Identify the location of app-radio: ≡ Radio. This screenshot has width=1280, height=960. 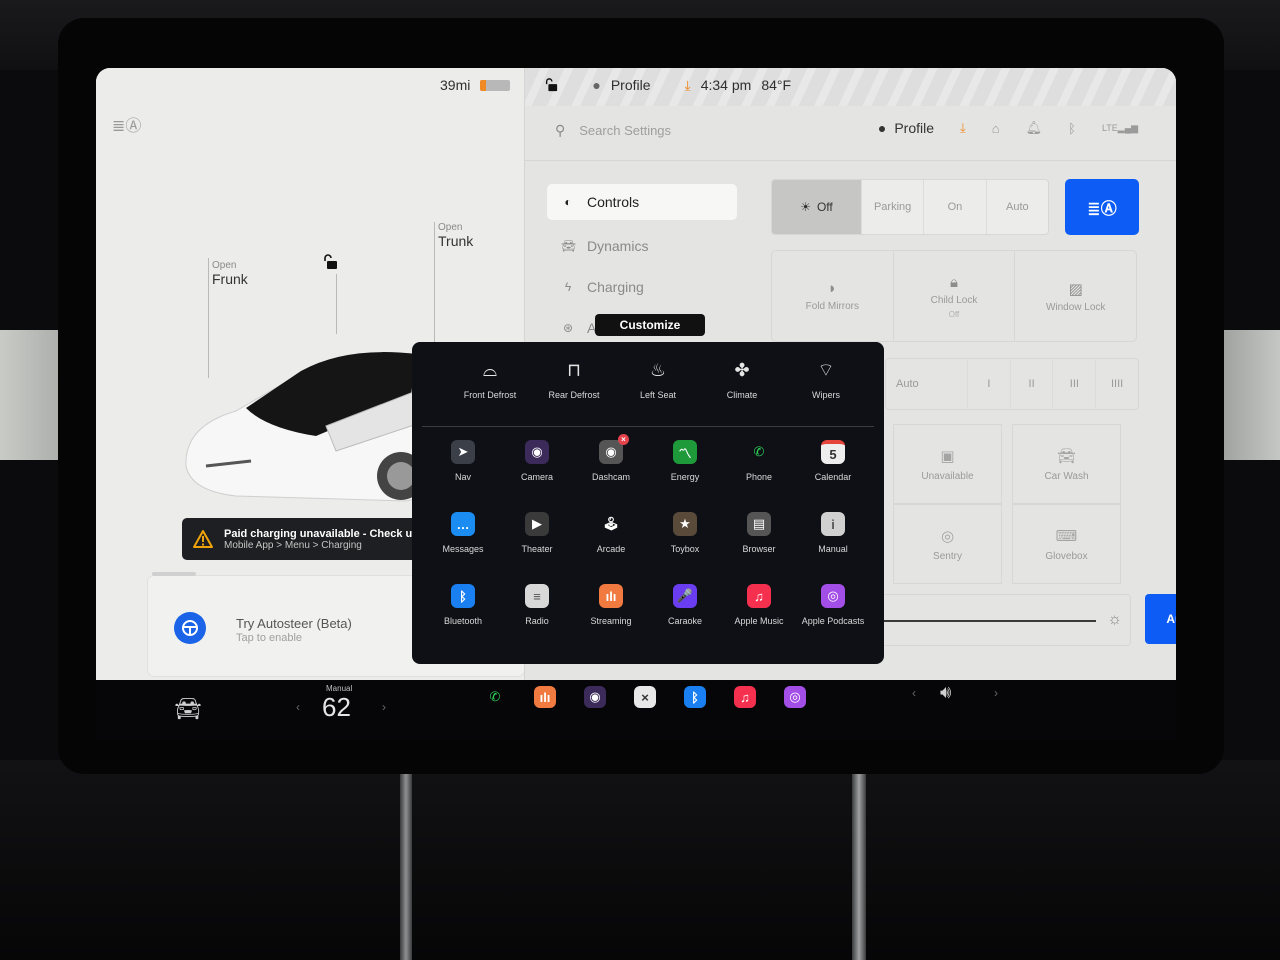
(537, 605).